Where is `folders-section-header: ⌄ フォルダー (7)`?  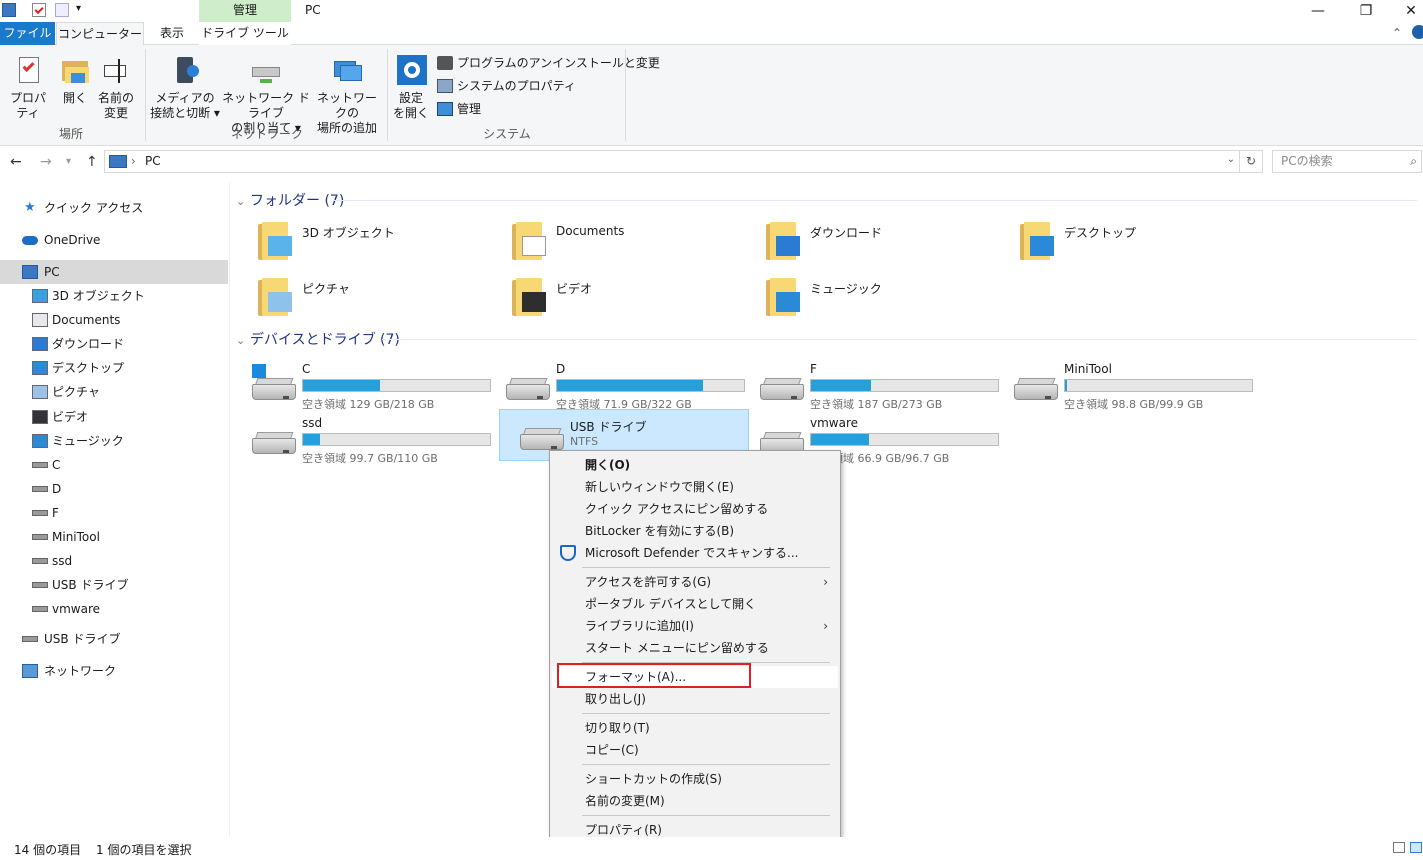
folders-section-header: ⌄ フォルダー (7) is located at coordinates (290, 200).